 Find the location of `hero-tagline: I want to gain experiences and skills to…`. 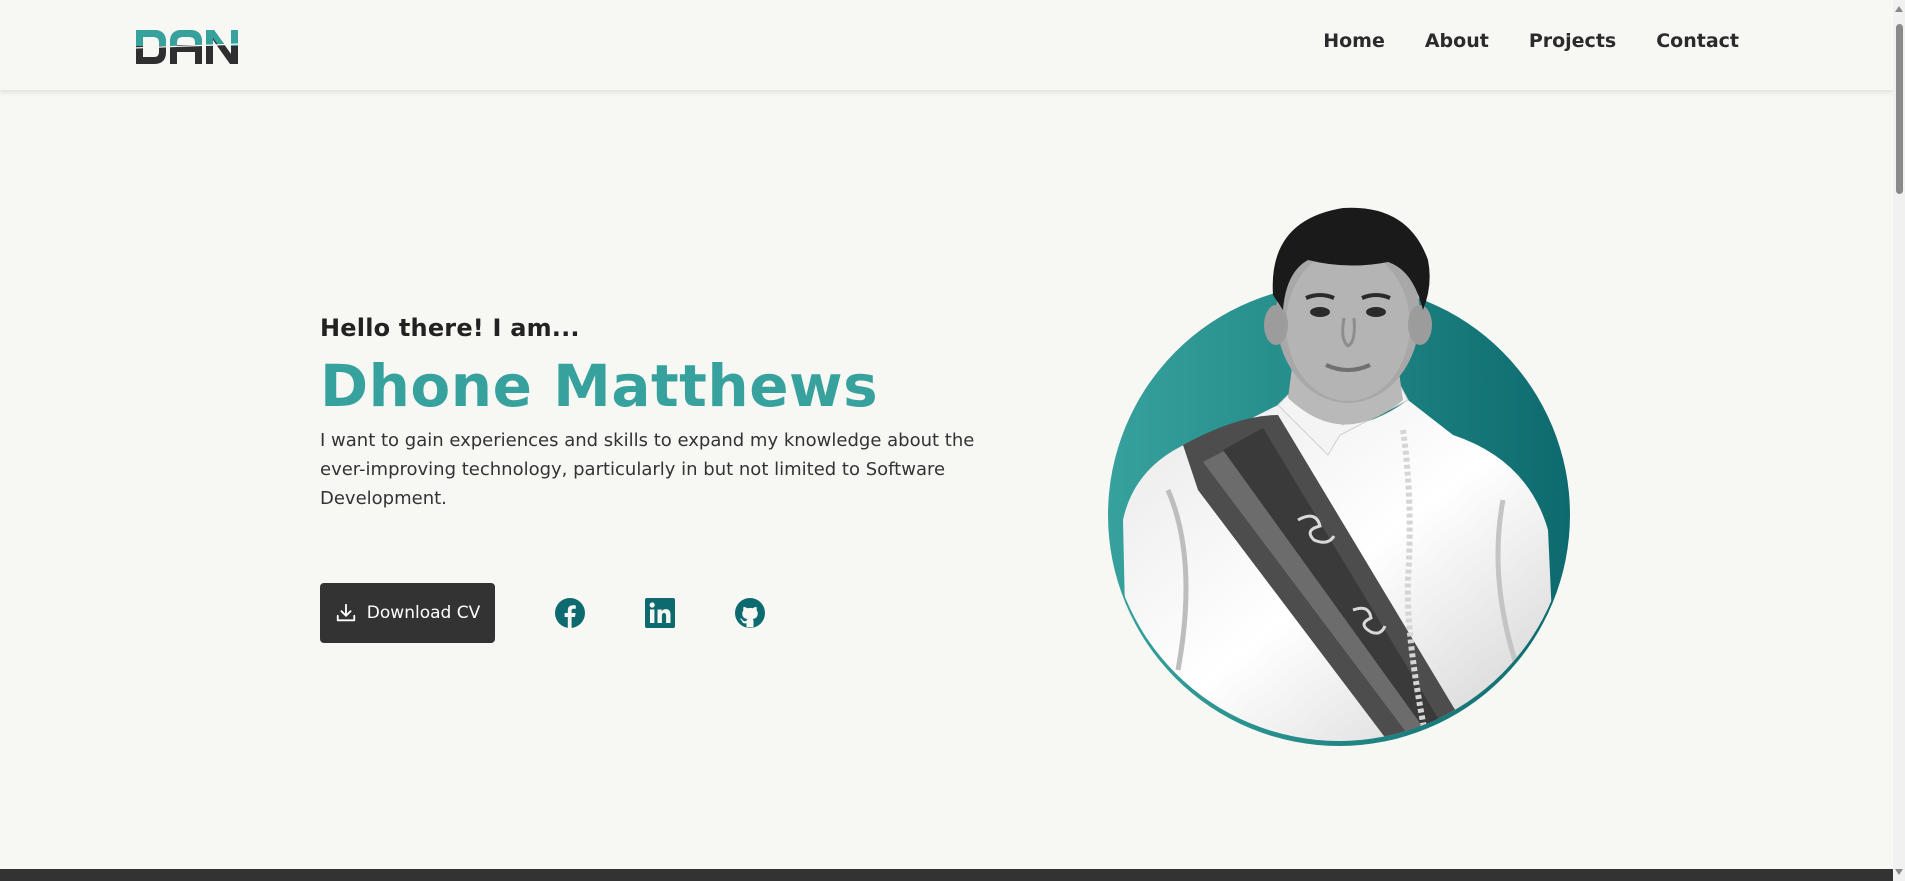

hero-tagline: I want to gain experiences and skills to… is located at coordinates (647, 469).